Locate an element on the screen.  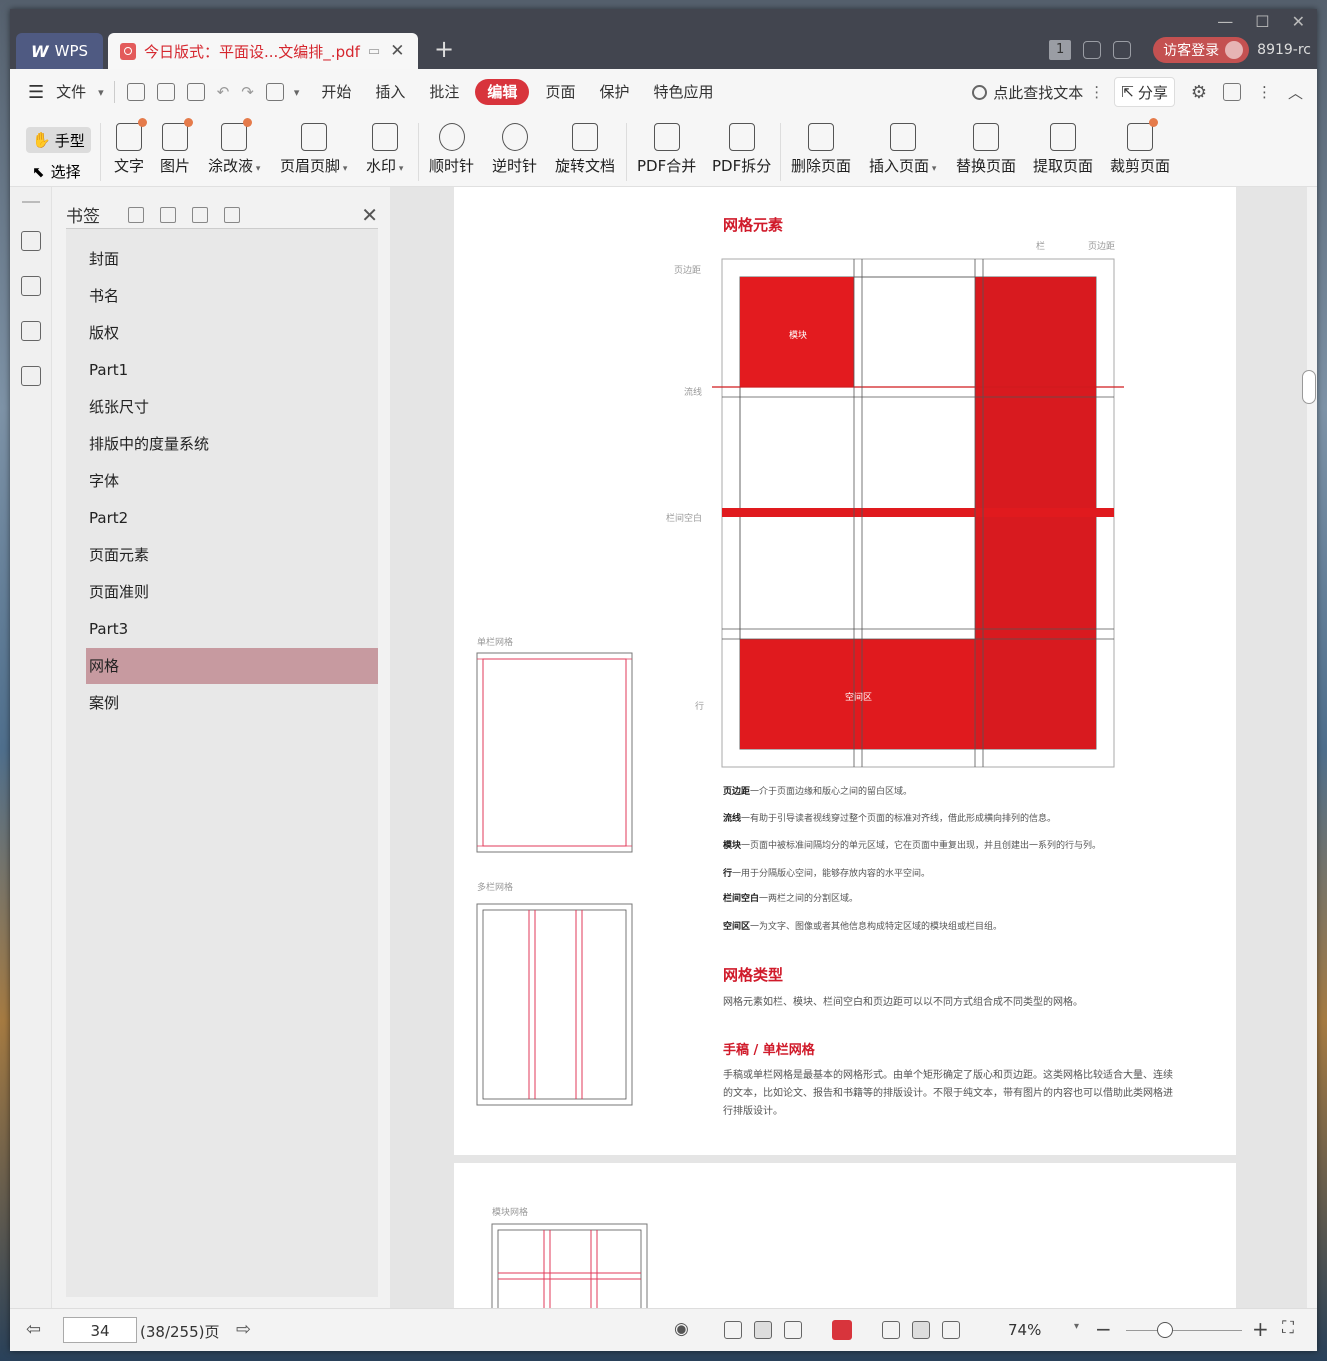
add-bookmark-icon is located at coordinates (200, 214).